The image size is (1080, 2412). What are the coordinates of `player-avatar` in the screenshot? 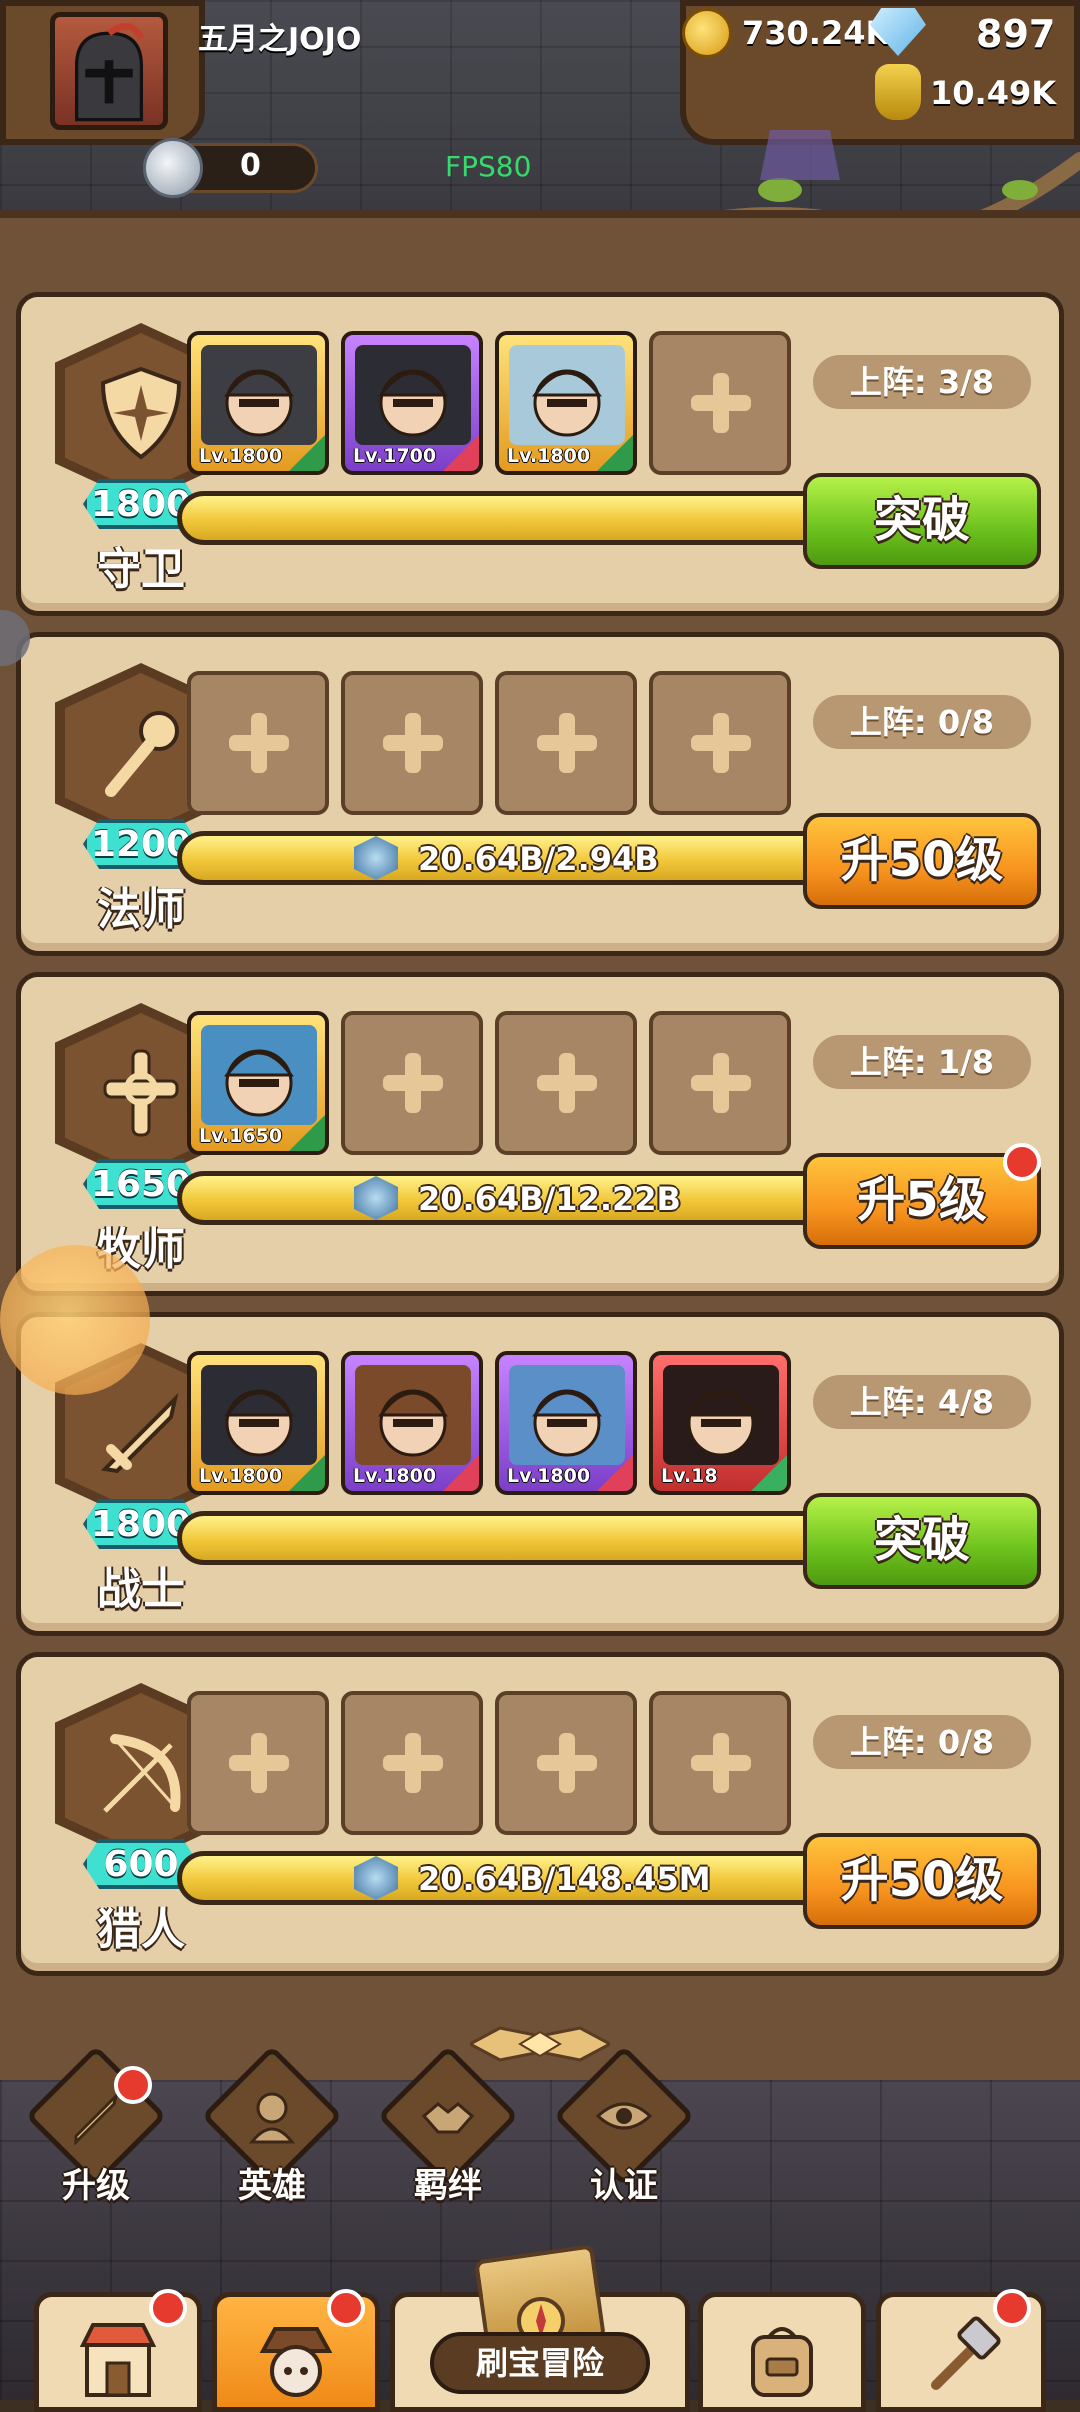 It's located at (109, 71).